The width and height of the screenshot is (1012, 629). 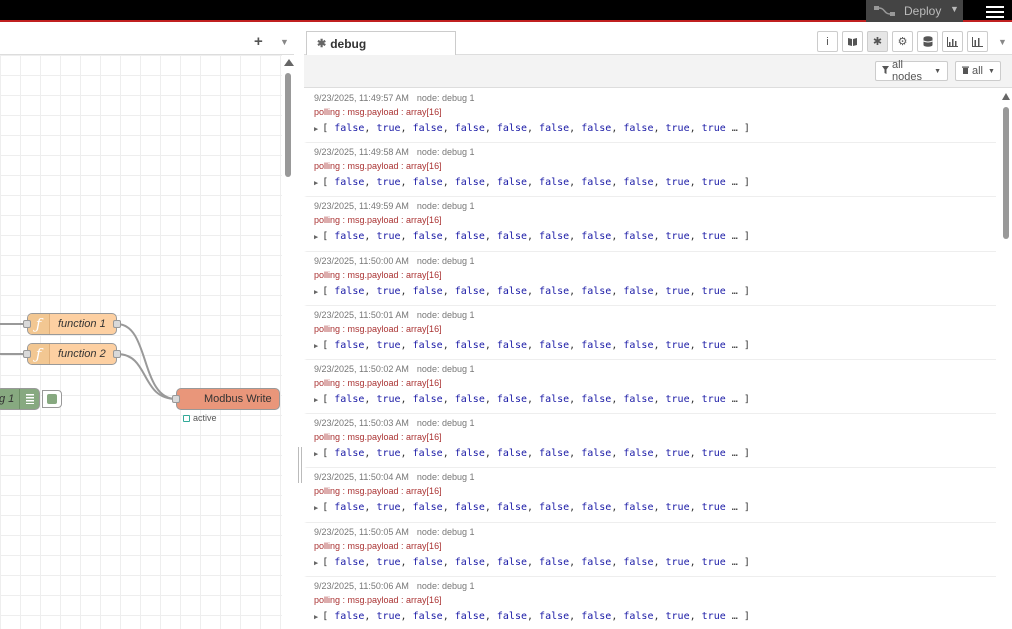 I want to click on book-icon, so click(x=852, y=41).